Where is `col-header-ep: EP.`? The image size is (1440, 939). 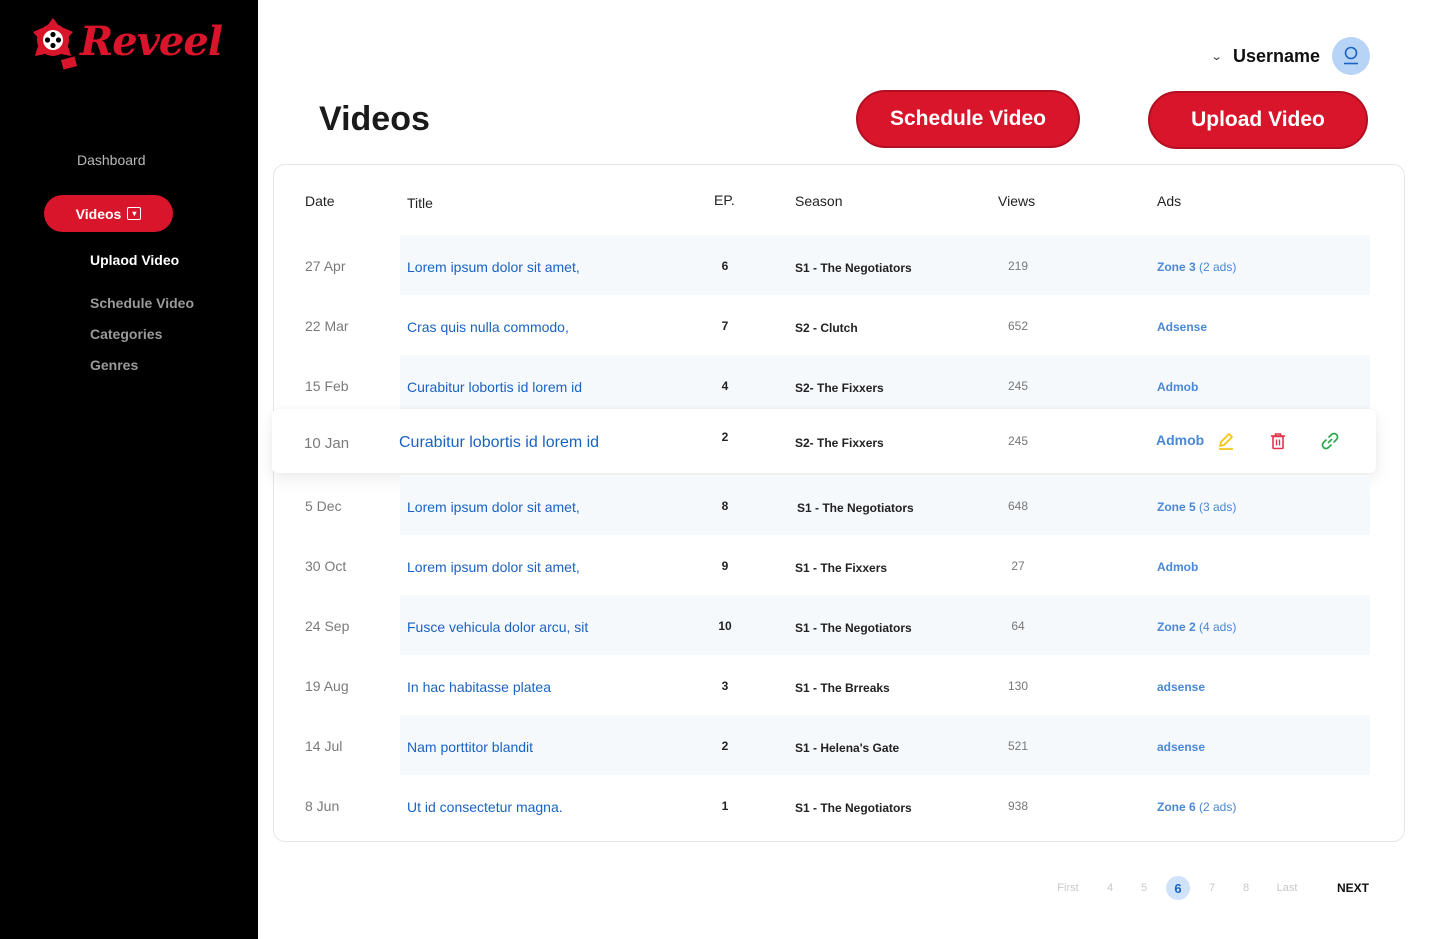
col-header-ep: EP. is located at coordinates (724, 200).